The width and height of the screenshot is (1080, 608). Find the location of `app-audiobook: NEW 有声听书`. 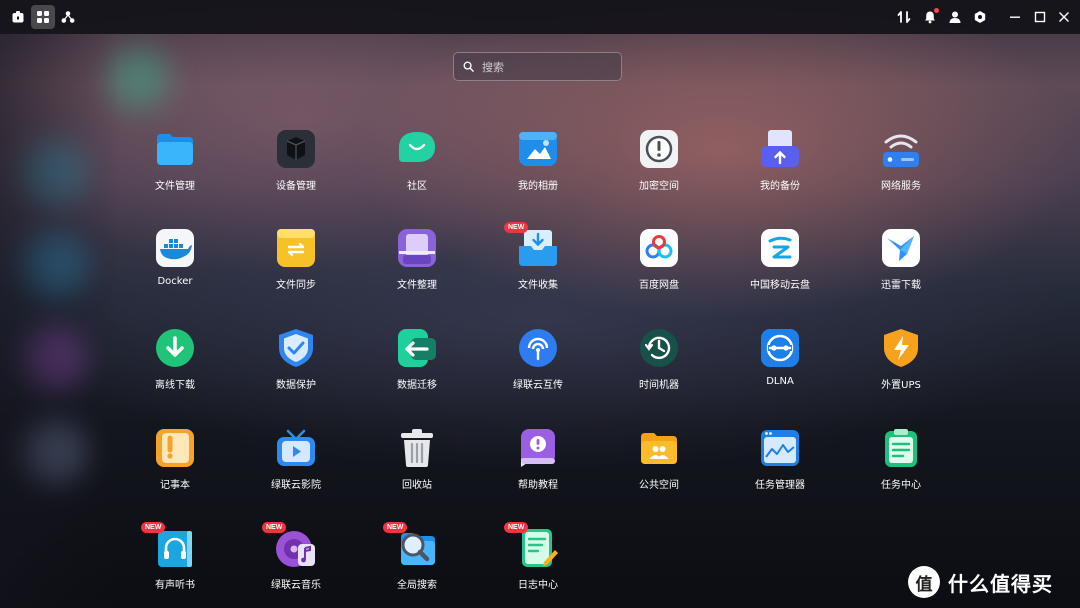

app-audiobook: NEW 有声听书 is located at coordinates (175, 565).